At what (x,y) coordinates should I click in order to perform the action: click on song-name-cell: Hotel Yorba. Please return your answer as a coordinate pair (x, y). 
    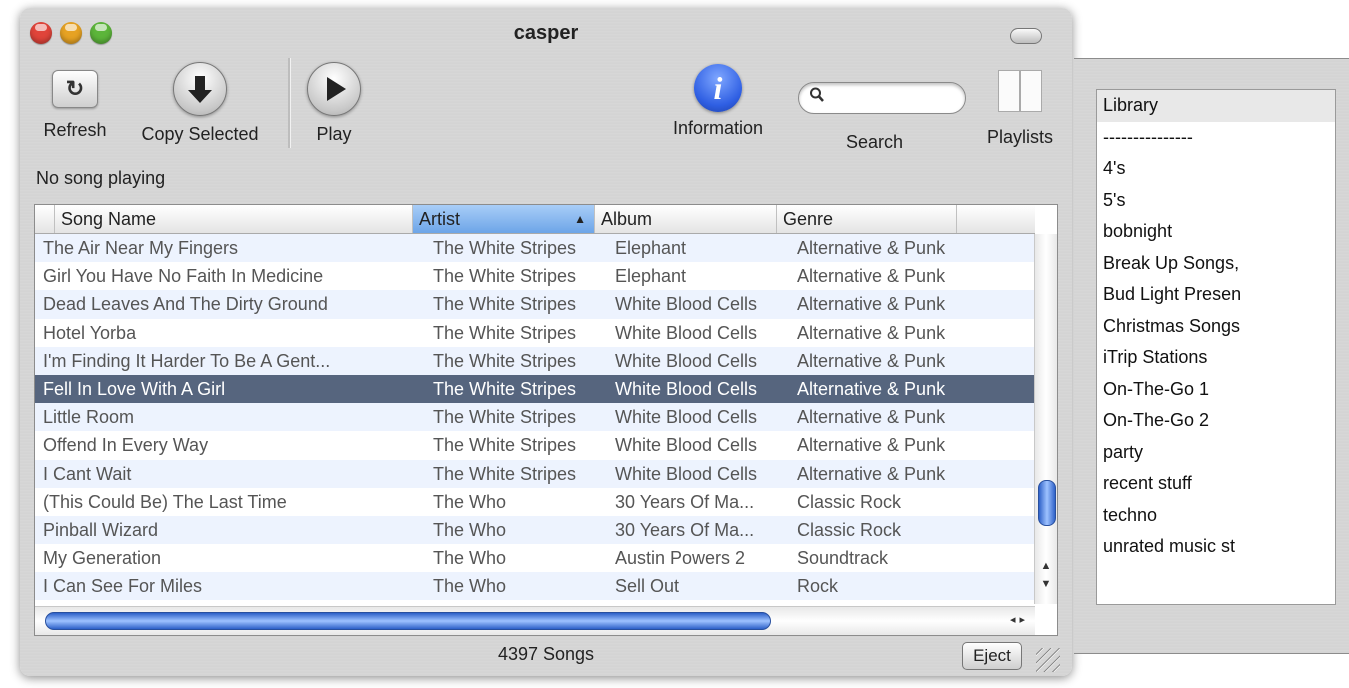
    Looking at the image, I should click on (90, 332).